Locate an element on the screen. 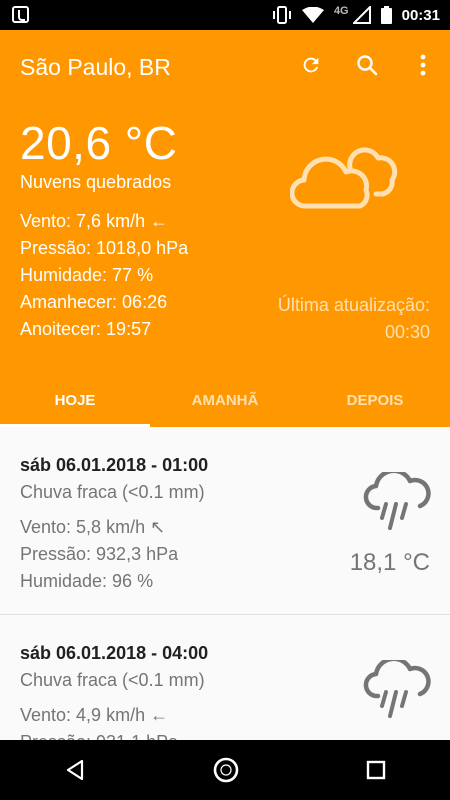 The width and height of the screenshot is (450, 800). last-update-time: 00:30 is located at coordinates (407, 332).